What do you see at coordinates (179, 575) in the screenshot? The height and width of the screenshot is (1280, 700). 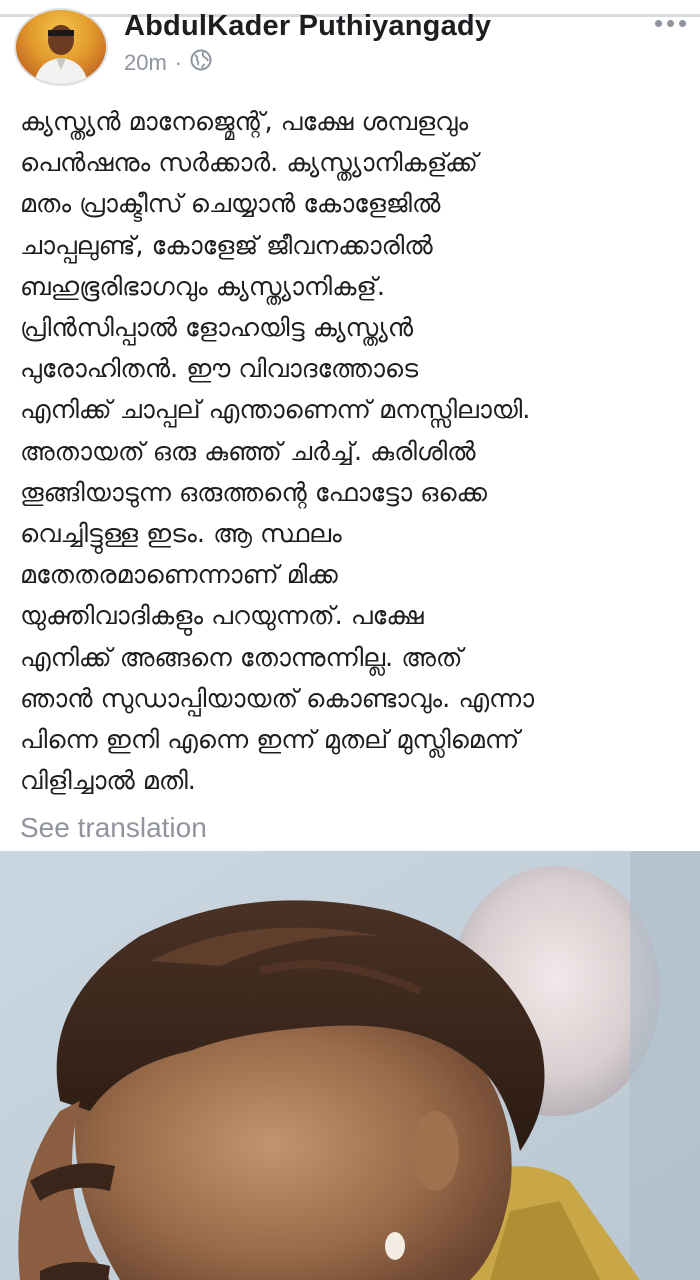 I see `post-line: മതേതരമാണെന്നാണ് മിക്ക` at bounding box center [179, 575].